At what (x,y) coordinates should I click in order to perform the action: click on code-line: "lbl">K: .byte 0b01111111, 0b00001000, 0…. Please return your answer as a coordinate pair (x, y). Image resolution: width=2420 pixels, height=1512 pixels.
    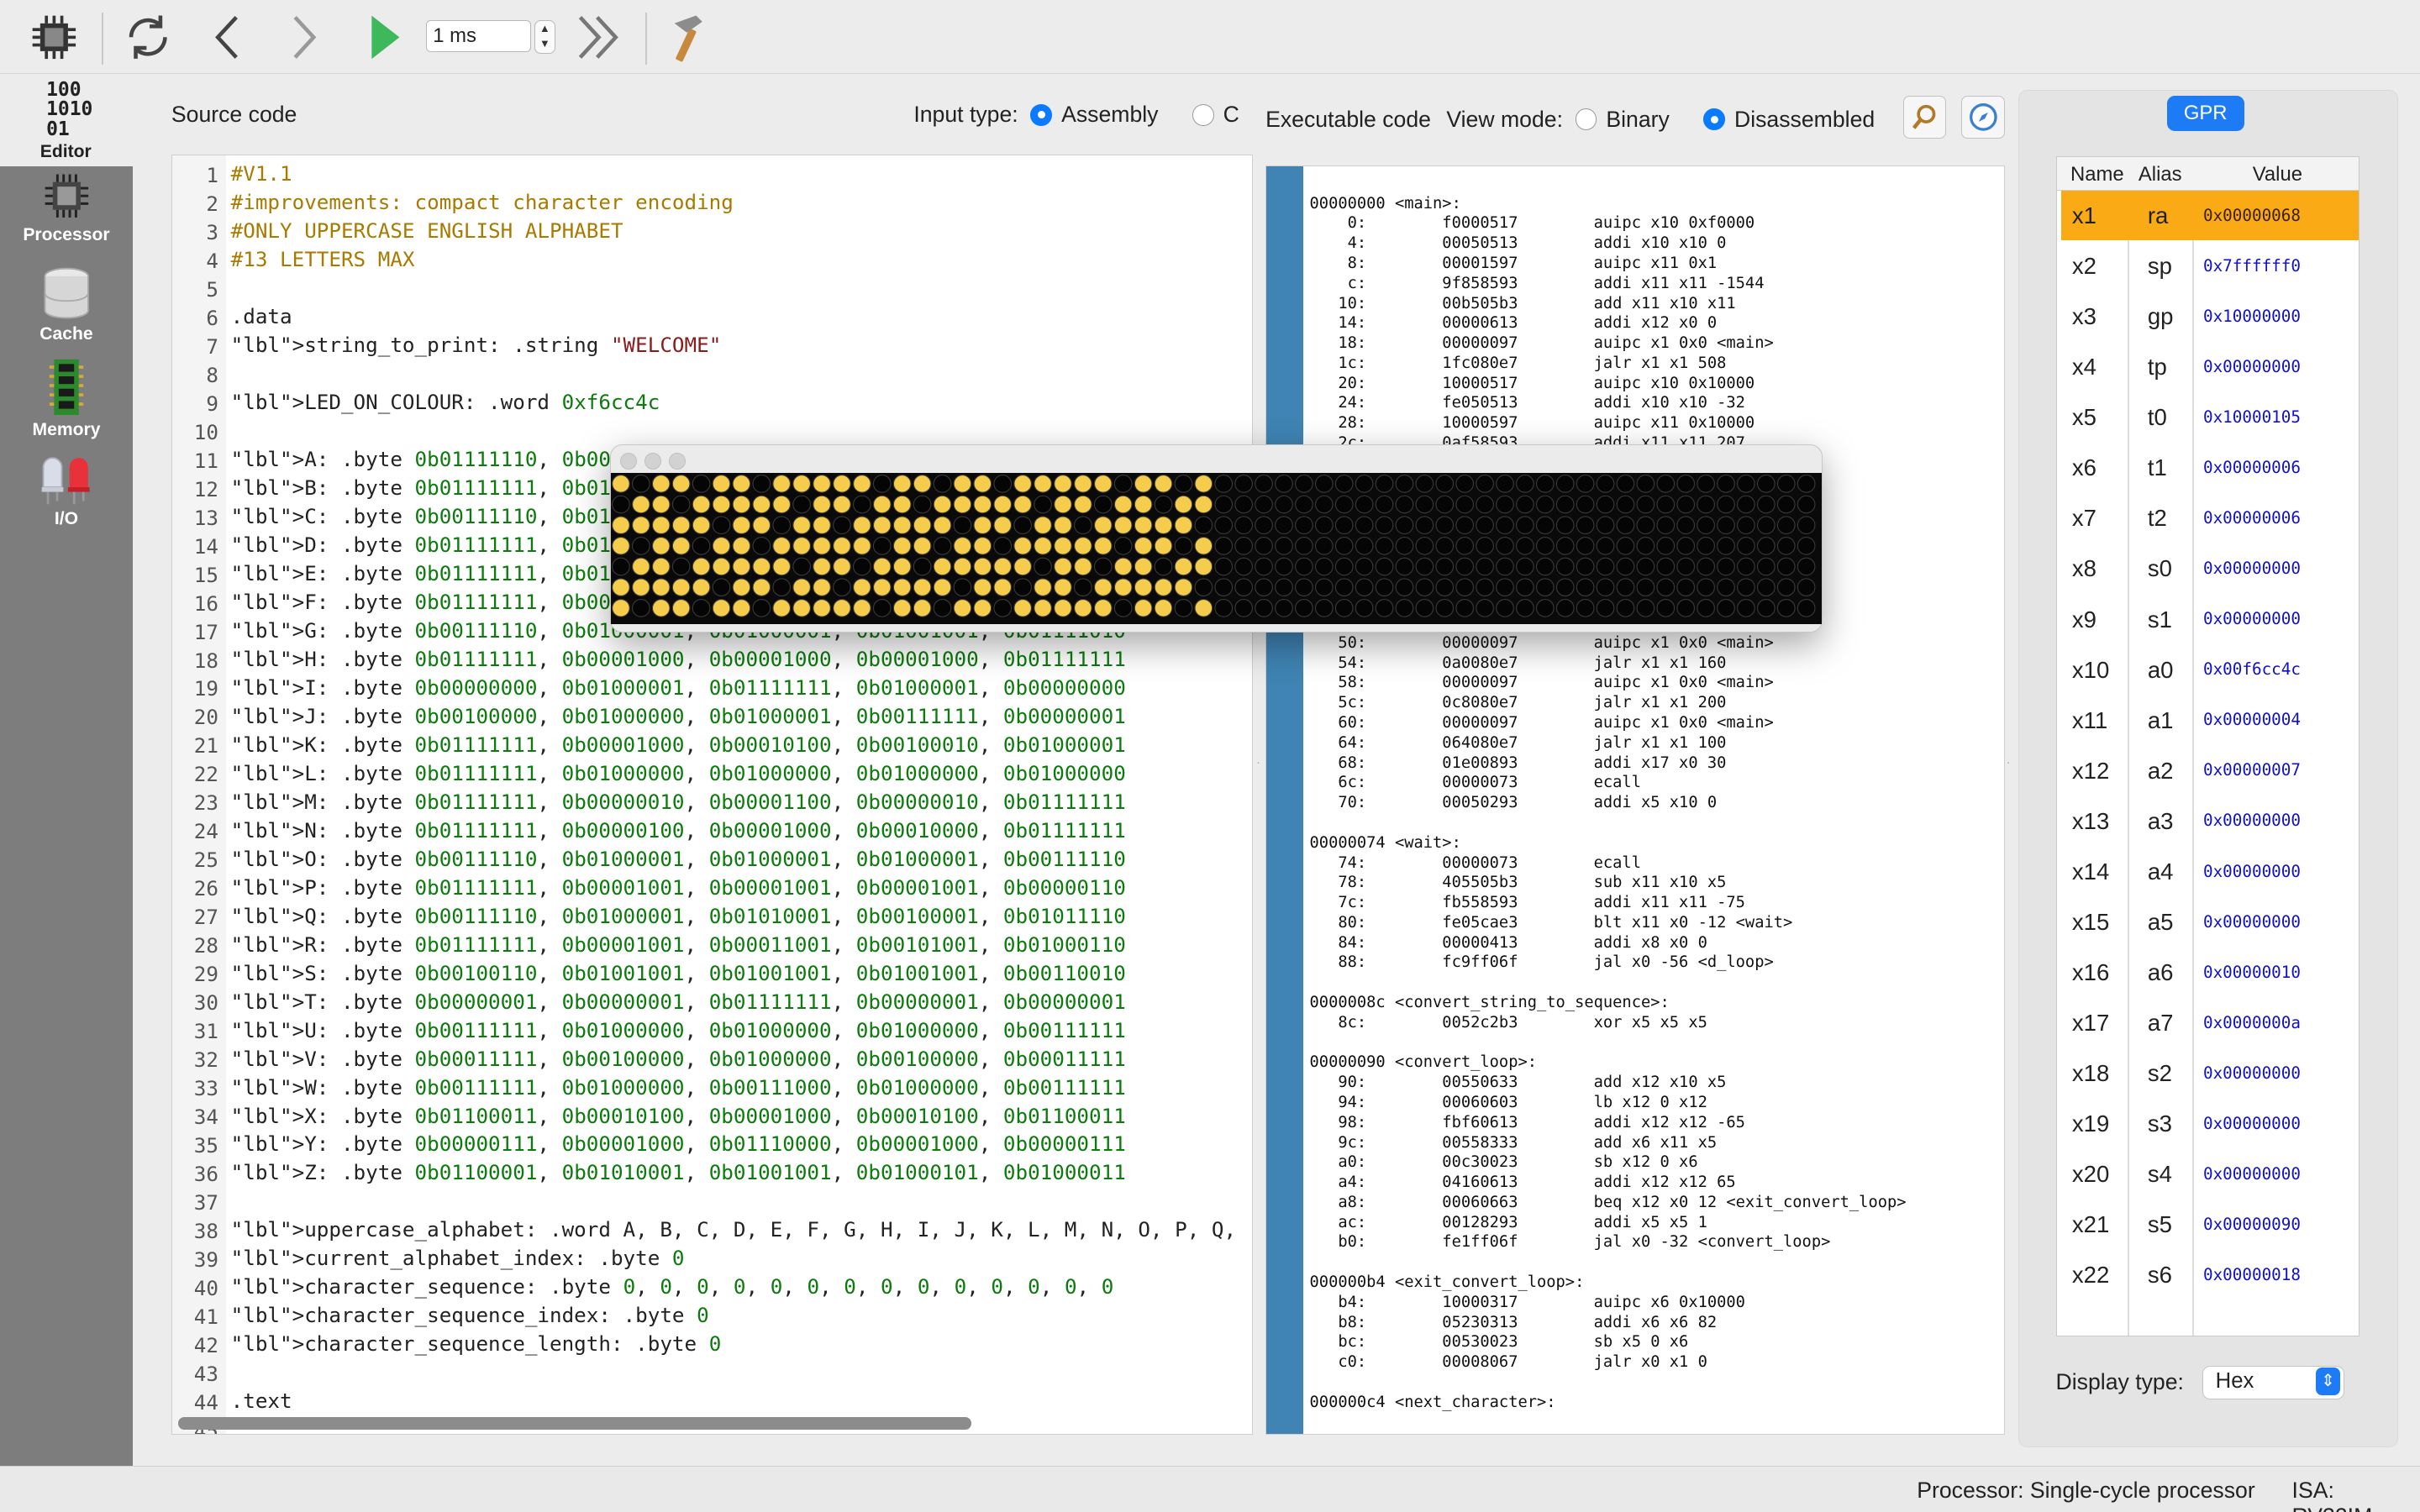
    Looking at the image, I should click on (678, 745).